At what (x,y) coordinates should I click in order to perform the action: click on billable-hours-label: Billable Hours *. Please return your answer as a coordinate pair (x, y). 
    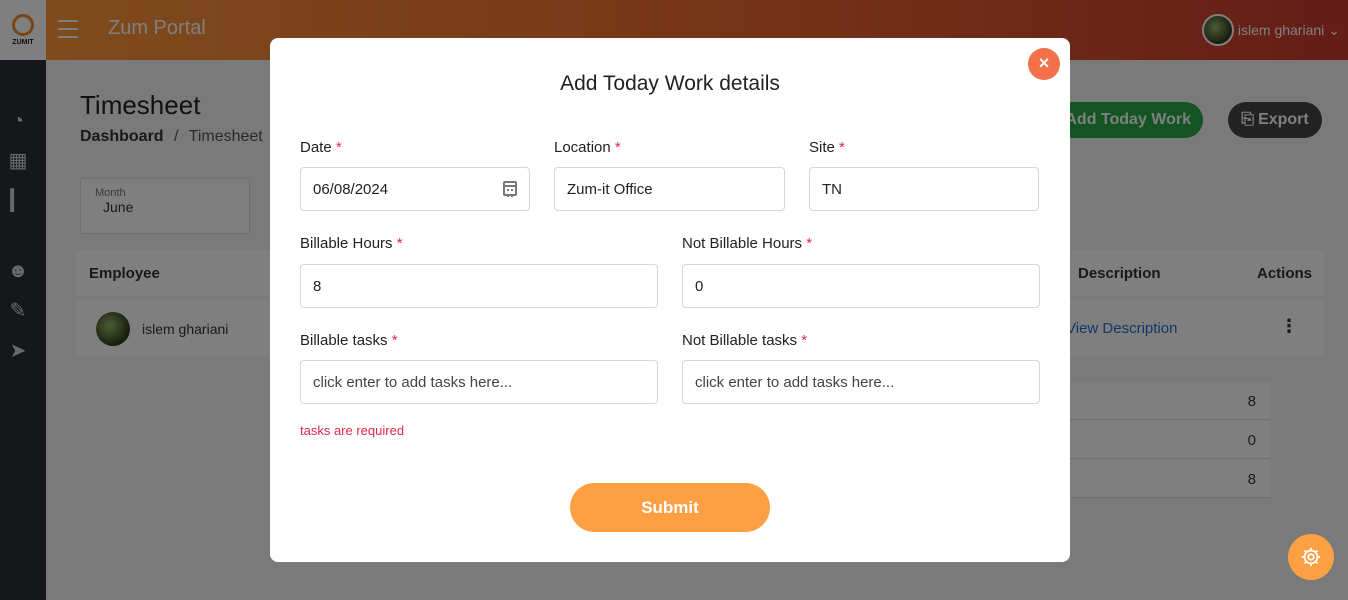
    Looking at the image, I should click on (351, 243).